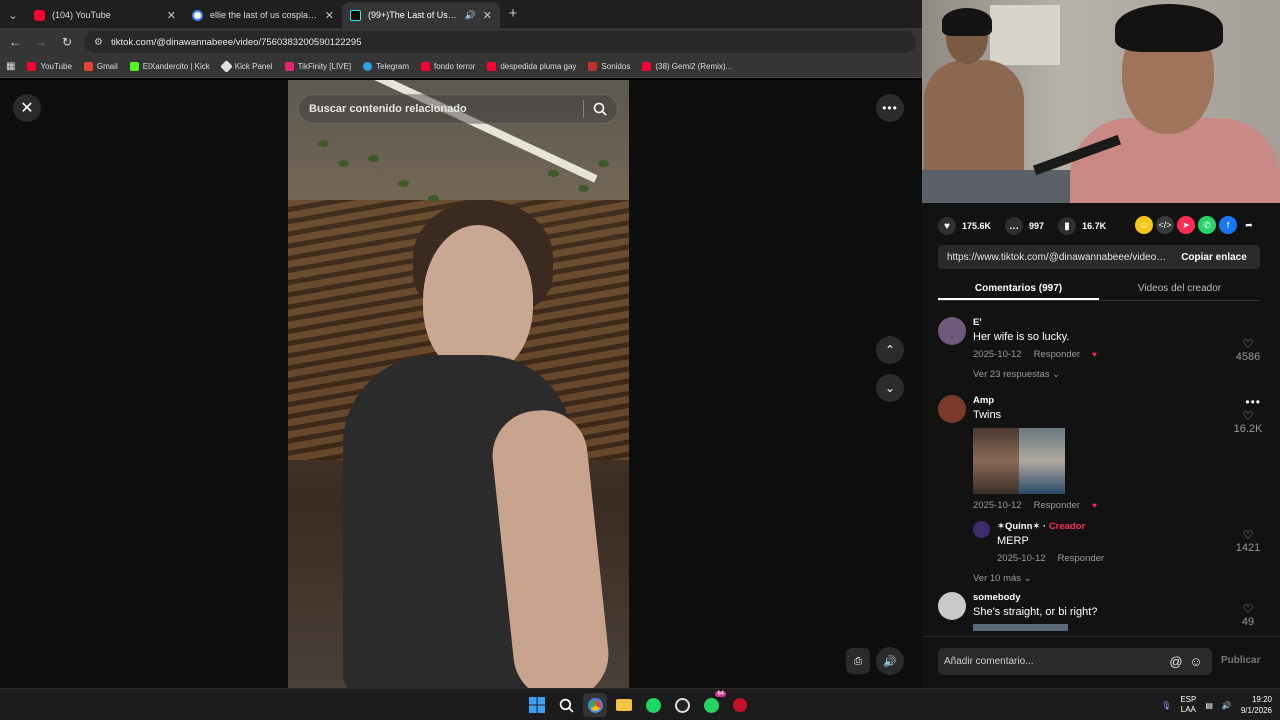 The width and height of the screenshot is (1280, 720). What do you see at coordinates (712, 704) in the screenshot?
I see `taskbar-whatsapp: 64` at bounding box center [712, 704].